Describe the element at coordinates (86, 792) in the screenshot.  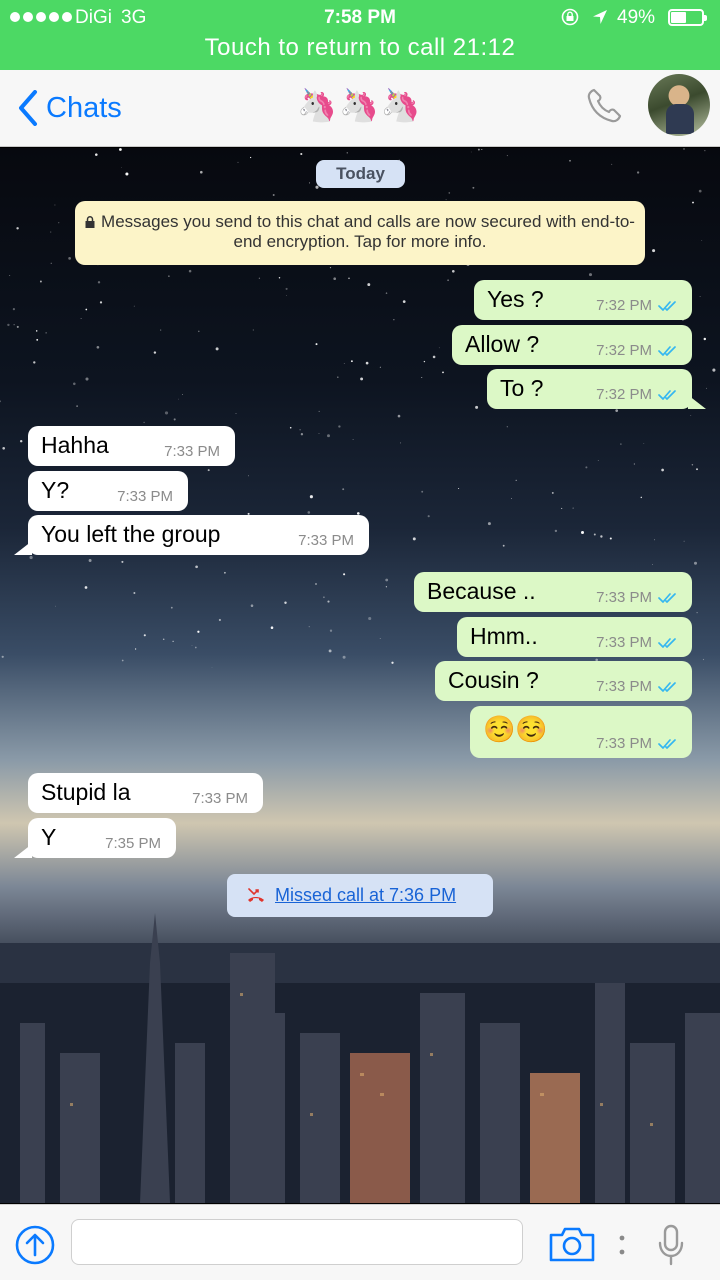
I see `message-text: Stupid la` at that location.